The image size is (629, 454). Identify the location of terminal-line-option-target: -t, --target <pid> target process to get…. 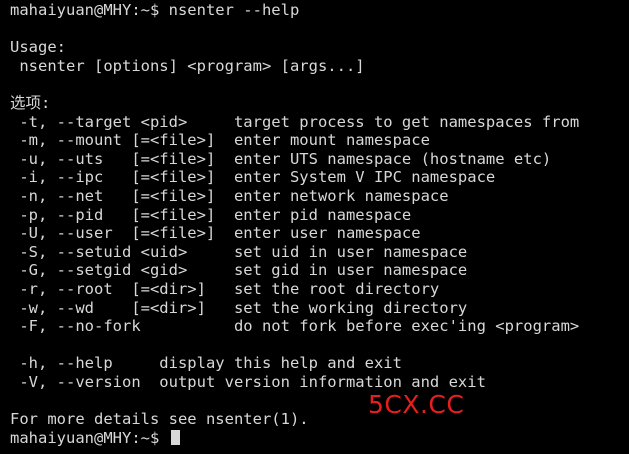
(295, 121).